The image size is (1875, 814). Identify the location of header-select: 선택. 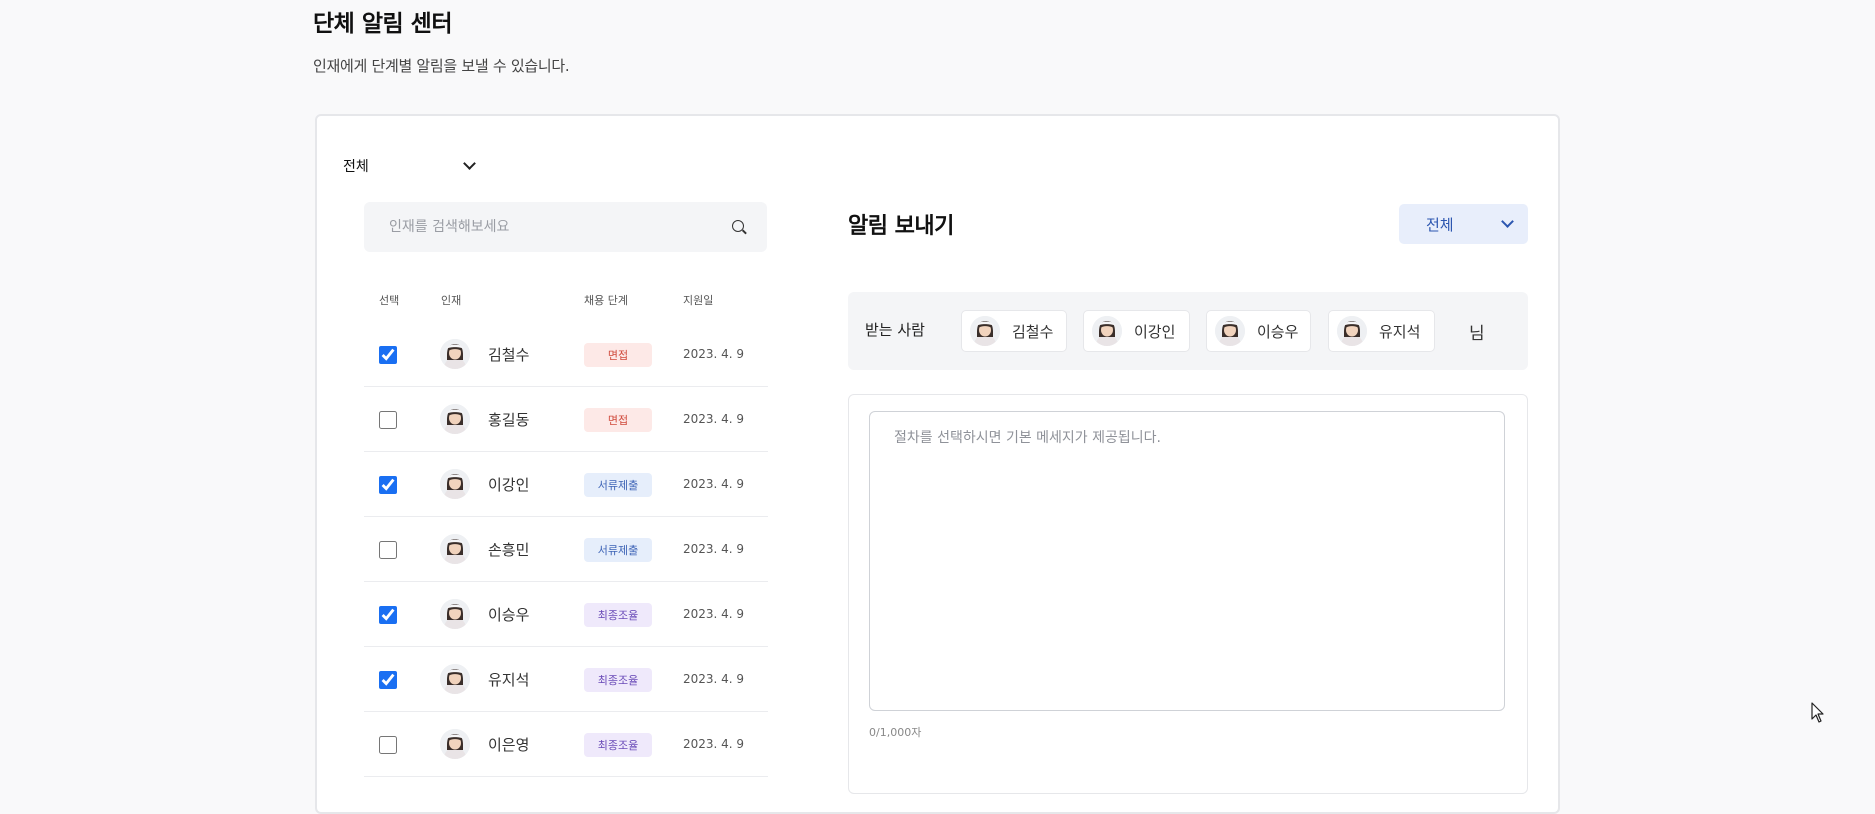
(389, 300).